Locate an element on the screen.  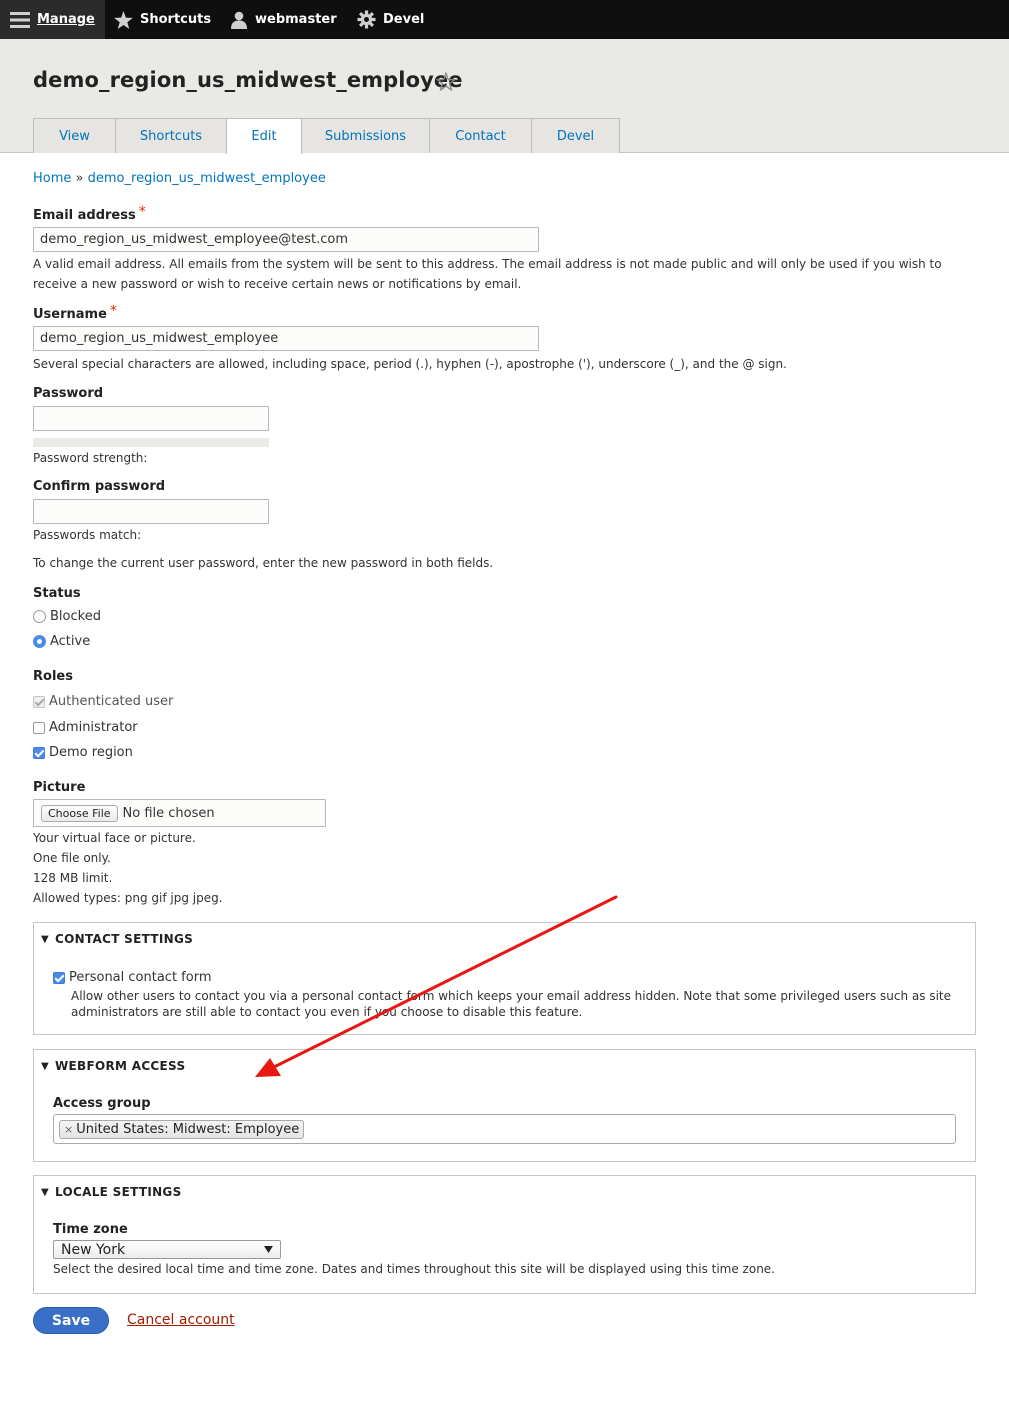
status-label: Status is located at coordinates (57, 593).